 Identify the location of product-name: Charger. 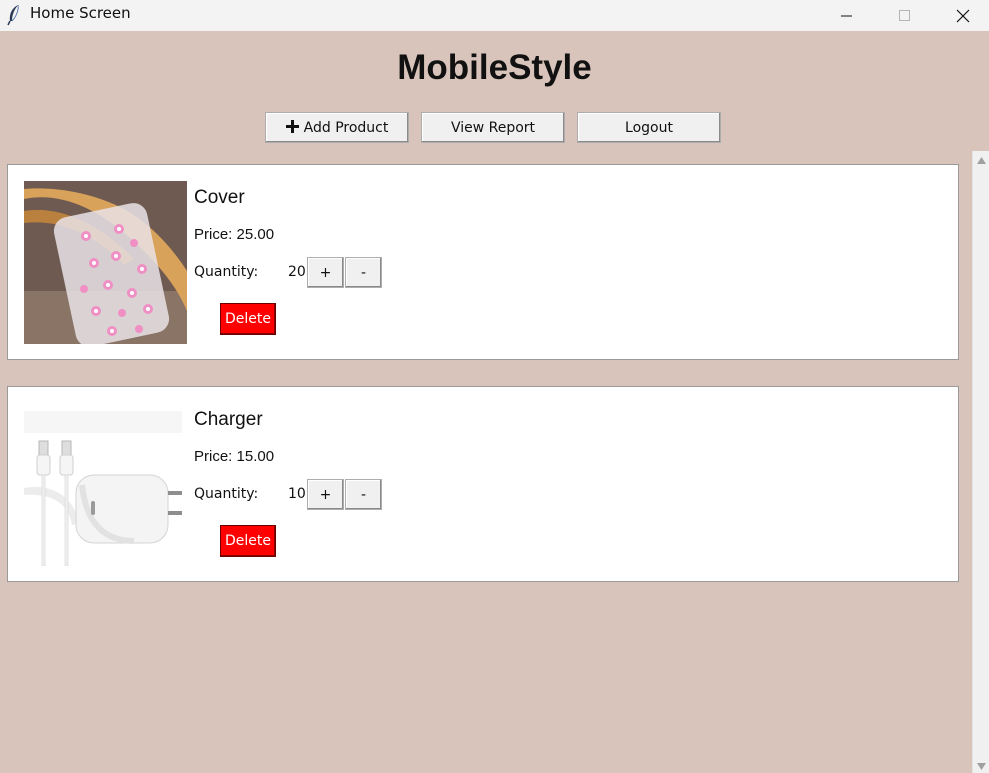
(228, 419).